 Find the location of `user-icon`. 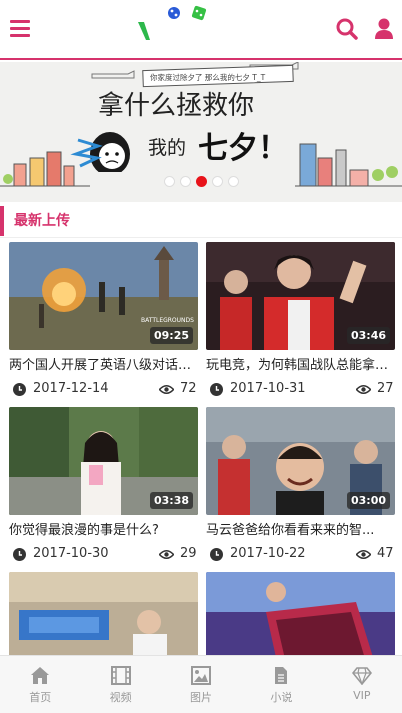

user-icon is located at coordinates (384, 29).